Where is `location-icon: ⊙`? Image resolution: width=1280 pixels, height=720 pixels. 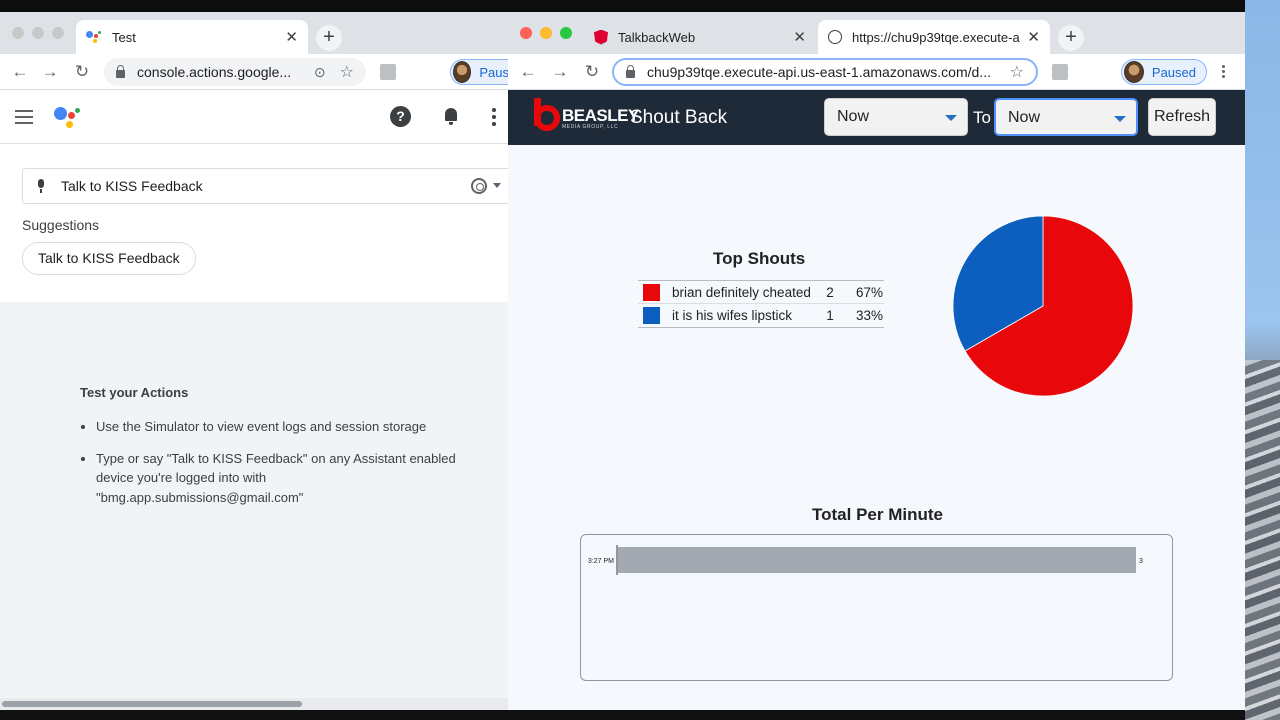 location-icon: ⊙ is located at coordinates (320, 72).